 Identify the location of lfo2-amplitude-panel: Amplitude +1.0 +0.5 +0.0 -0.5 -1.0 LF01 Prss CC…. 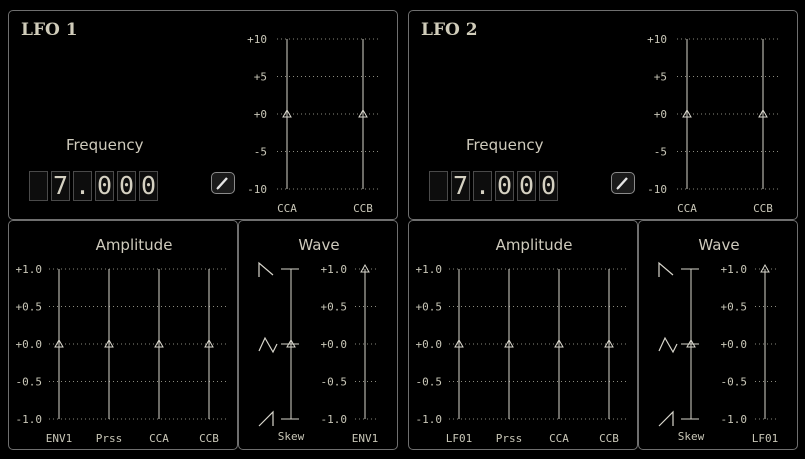
(523, 335).